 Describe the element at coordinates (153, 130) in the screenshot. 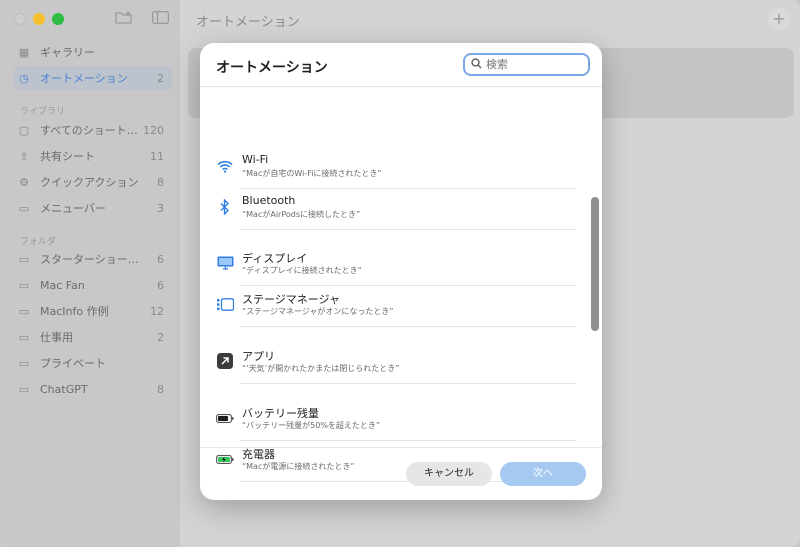

I see `sidebar-item-count: 120` at that location.